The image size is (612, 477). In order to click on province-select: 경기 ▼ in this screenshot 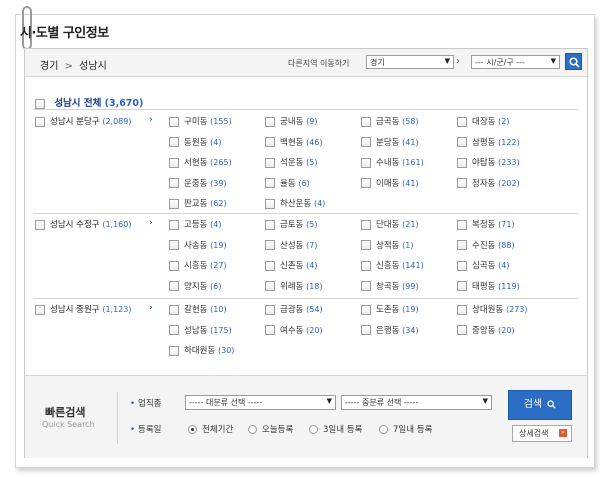, I will do `click(410, 62)`.